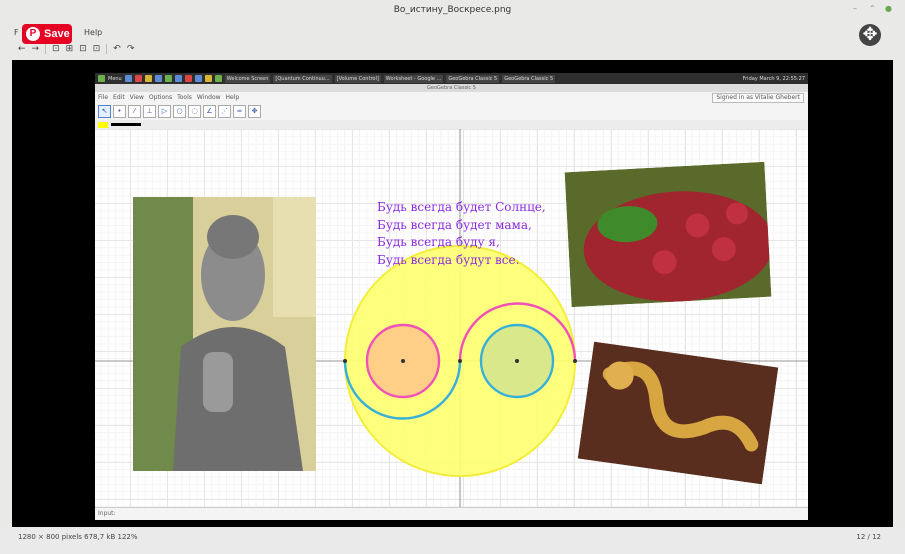 Image resolution: width=905 pixels, height=554 pixels. What do you see at coordinates (758, 98) in the screenshot?
I see `signed-in-label: Signed in as Vitalie Ghebert` at bounding box center [758, 98].